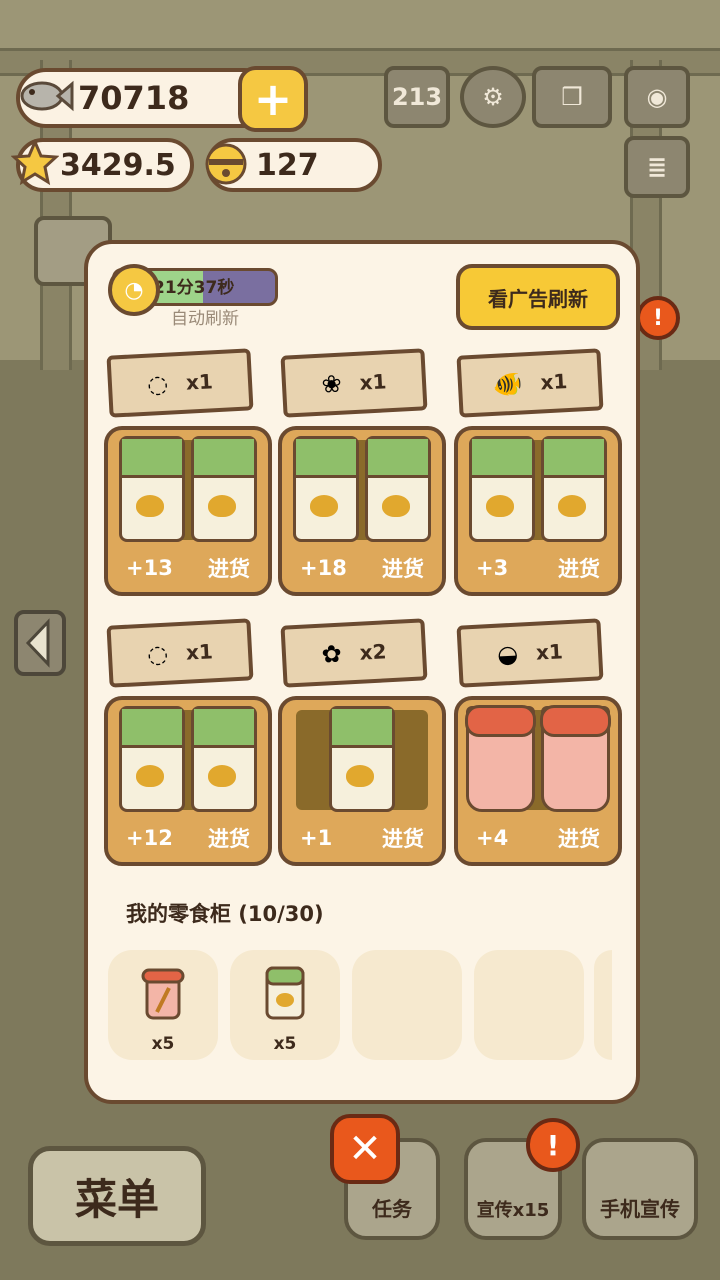 The width and height of the screenshot is (720, 1280). Describe the element at coordinates (507, 384) in the screenshot. I see `clownfish-icon: 🐠` at that location.